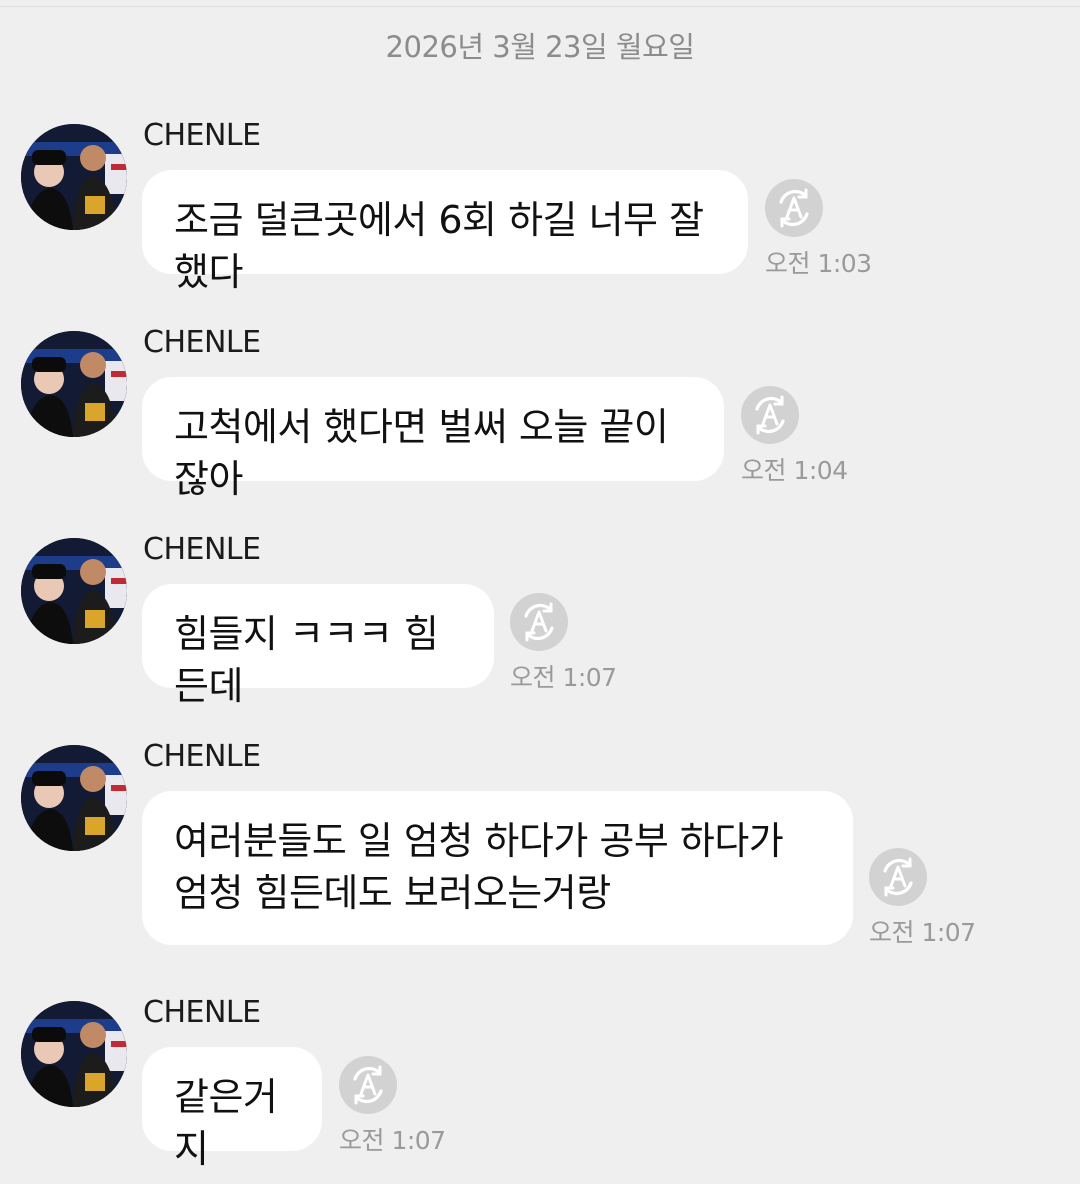 This screenshot has height=1184, width=1080. What do you see at coordinates (433, 439) in the screenshot?
I see `message-bubble: 고척에서 했다면 벌써 오늘 끝이잖아` at bounding box center [433, 439].